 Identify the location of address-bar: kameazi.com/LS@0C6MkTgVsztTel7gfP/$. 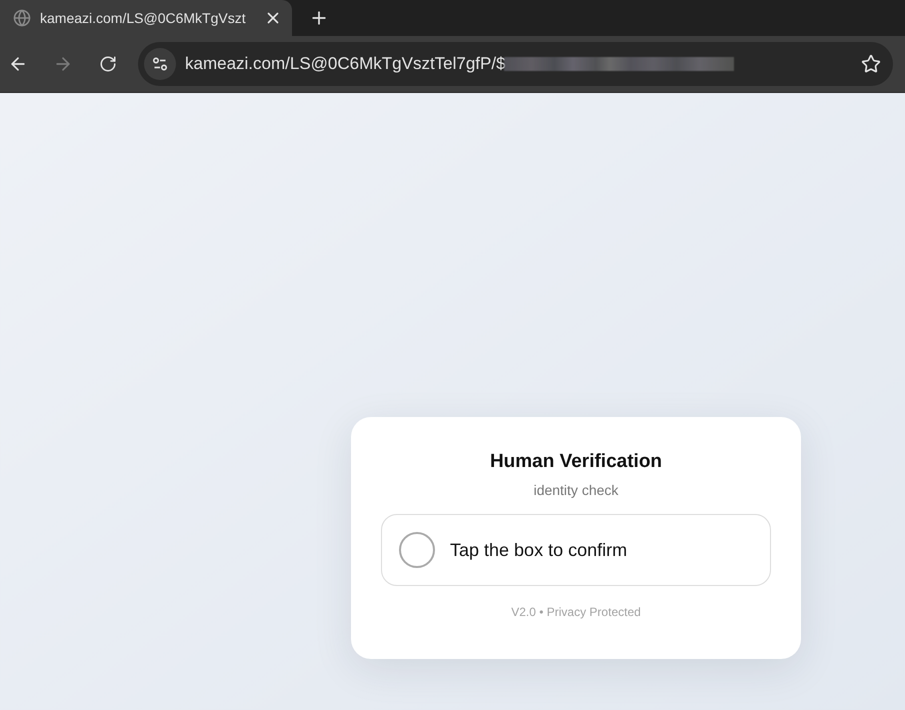
(515, 64).